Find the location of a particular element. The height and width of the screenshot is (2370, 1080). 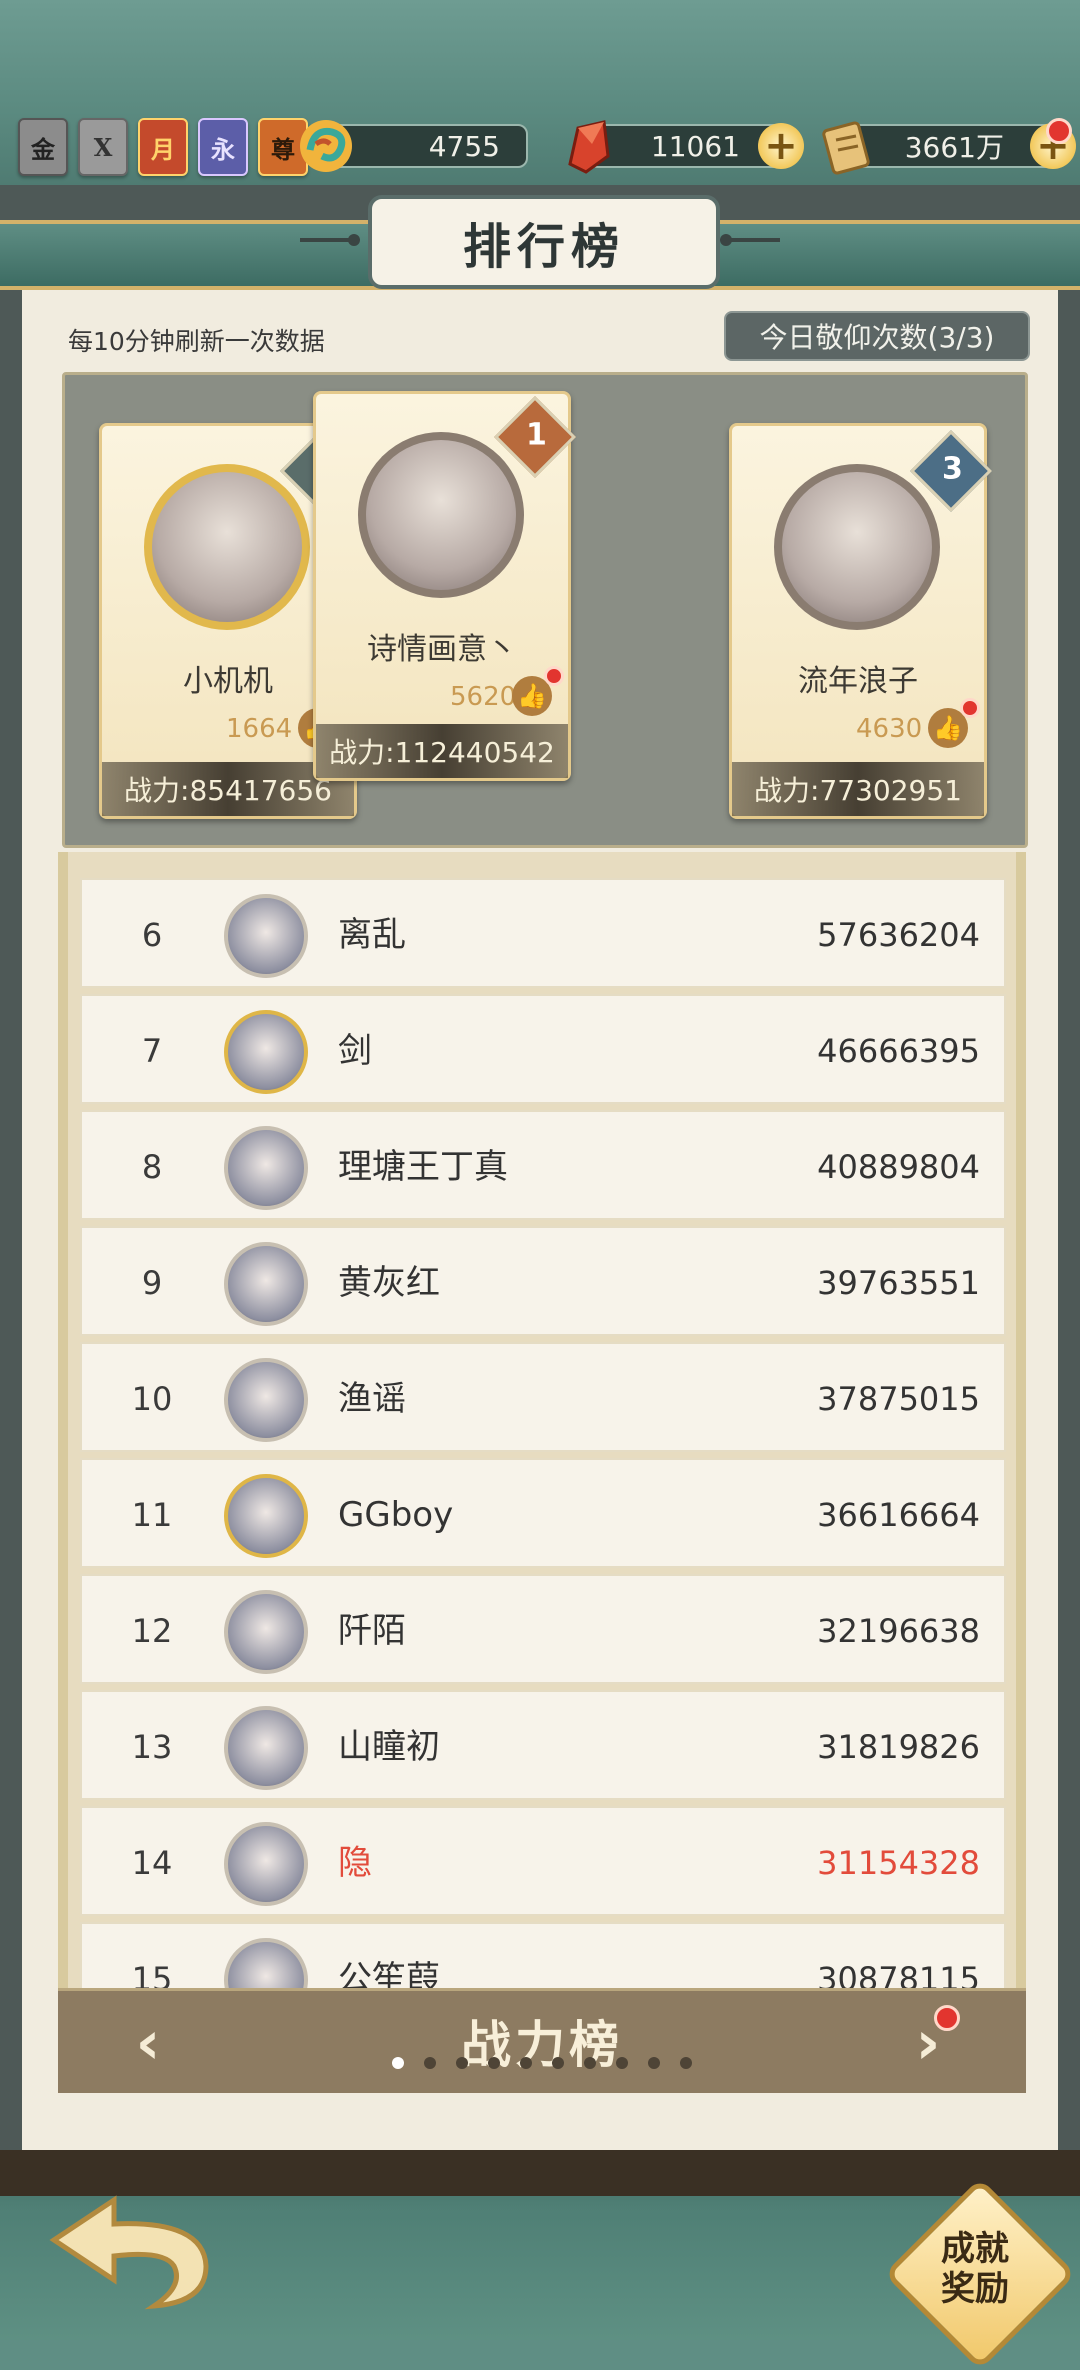

page-title: 排行榜 is located at coordinates (544, 242).